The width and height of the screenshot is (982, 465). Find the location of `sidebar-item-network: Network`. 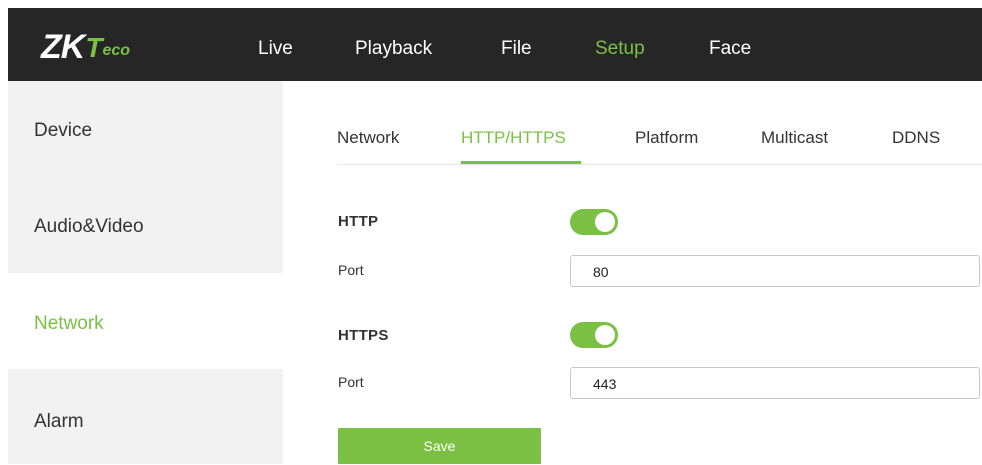

sidebar-item-network: Network is located at coordinates (145, 321).